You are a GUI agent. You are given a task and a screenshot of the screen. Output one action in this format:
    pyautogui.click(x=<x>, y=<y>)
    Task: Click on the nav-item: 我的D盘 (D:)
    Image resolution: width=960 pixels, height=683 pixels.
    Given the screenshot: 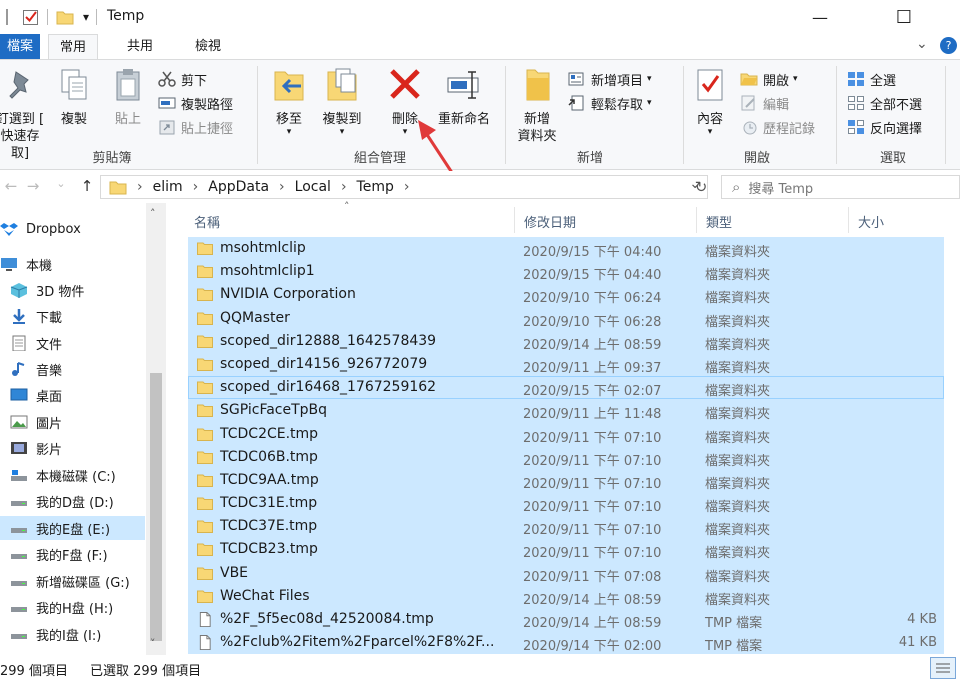 What is the action you would take?
    pyautogui.click(x=72, y=501)
    